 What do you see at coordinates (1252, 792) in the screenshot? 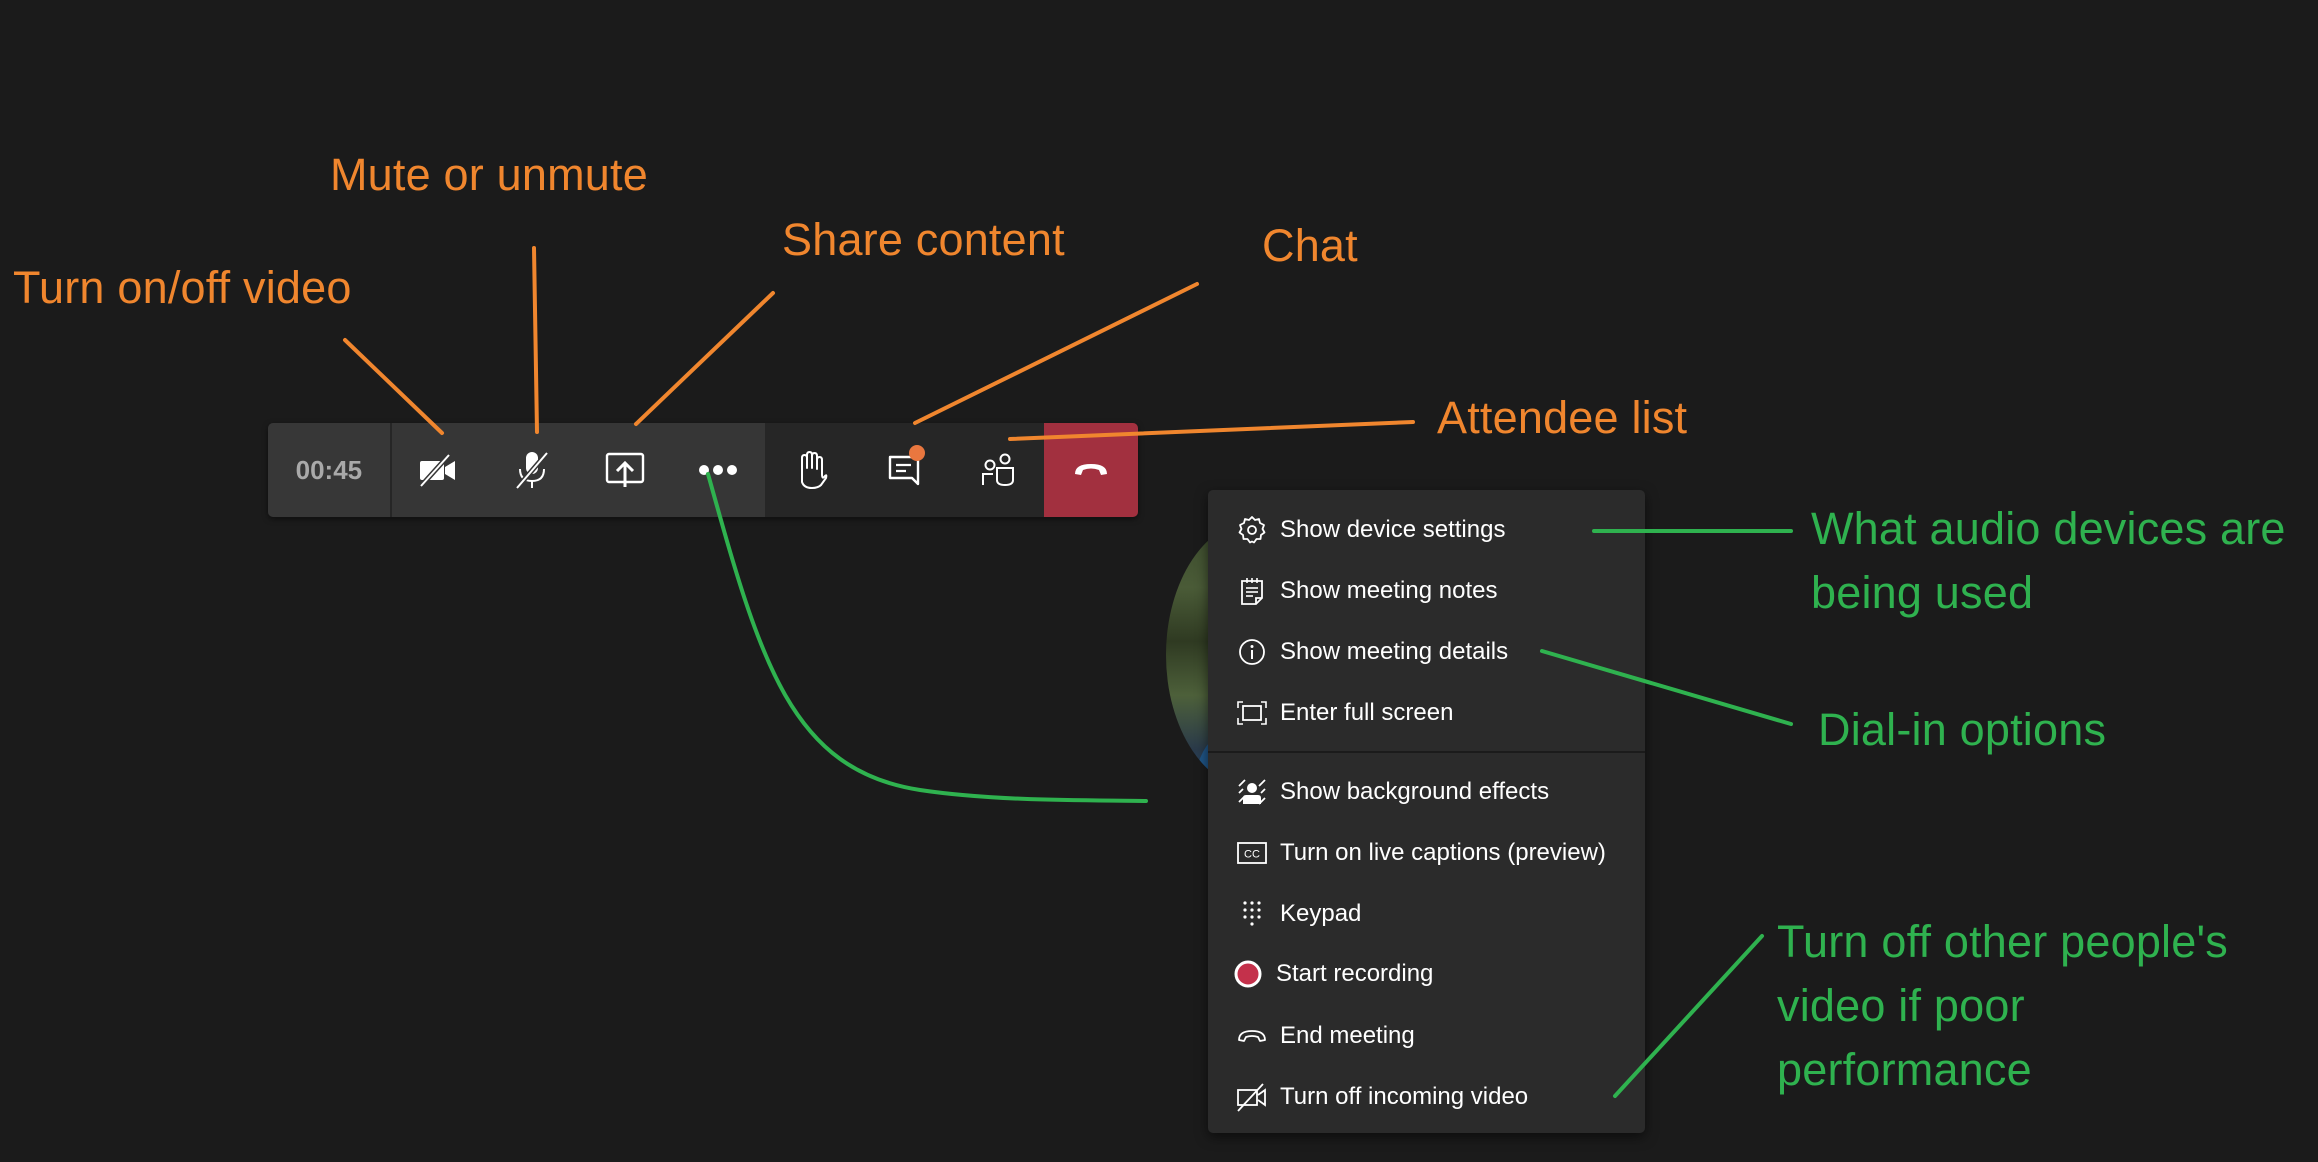
I see `background-effects-icon` at bounding box center [1252, 792].